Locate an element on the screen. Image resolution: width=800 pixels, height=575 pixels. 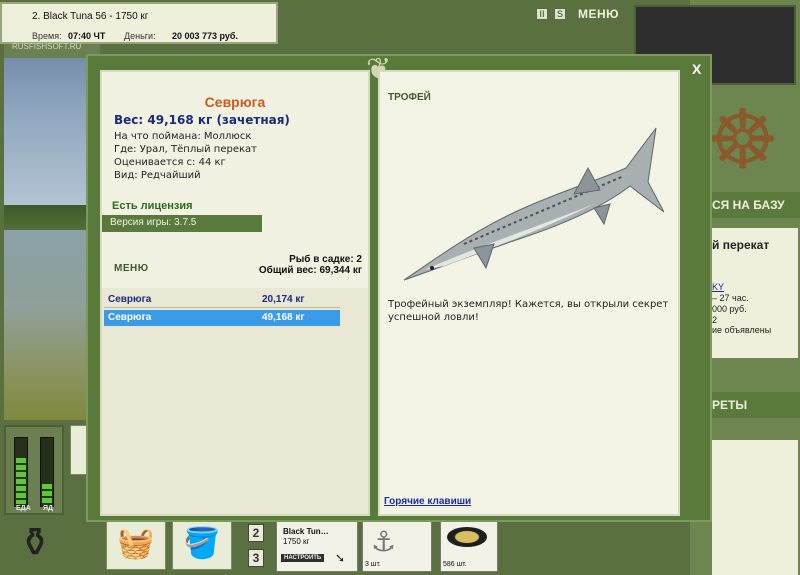
cooking-pot-icon: ⚱ is located at coordinates (35, 543).